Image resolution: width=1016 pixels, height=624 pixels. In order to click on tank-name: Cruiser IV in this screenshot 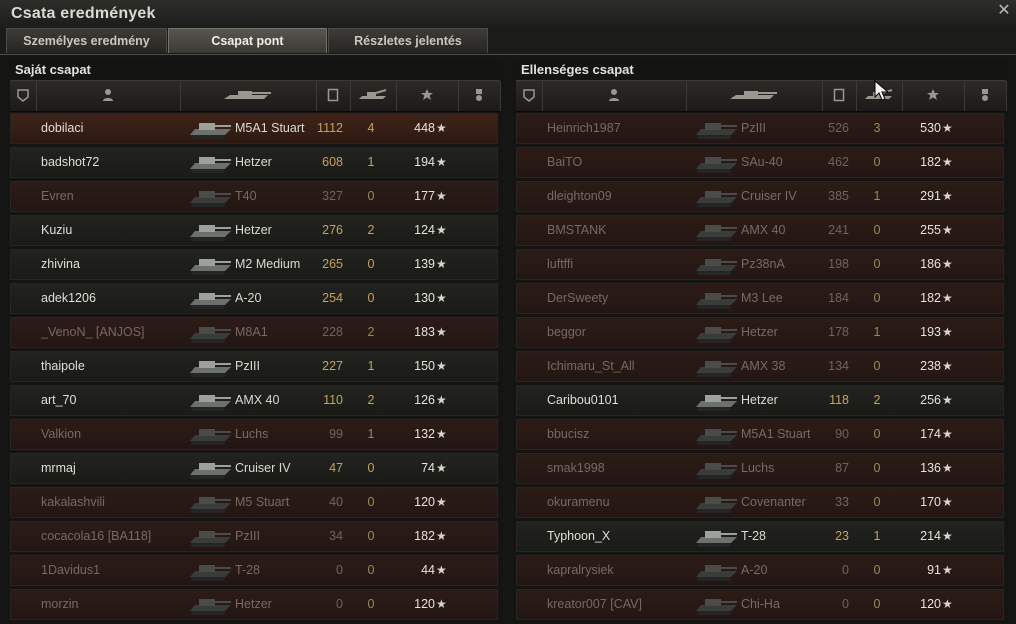, I will do `click(263, 468)`.